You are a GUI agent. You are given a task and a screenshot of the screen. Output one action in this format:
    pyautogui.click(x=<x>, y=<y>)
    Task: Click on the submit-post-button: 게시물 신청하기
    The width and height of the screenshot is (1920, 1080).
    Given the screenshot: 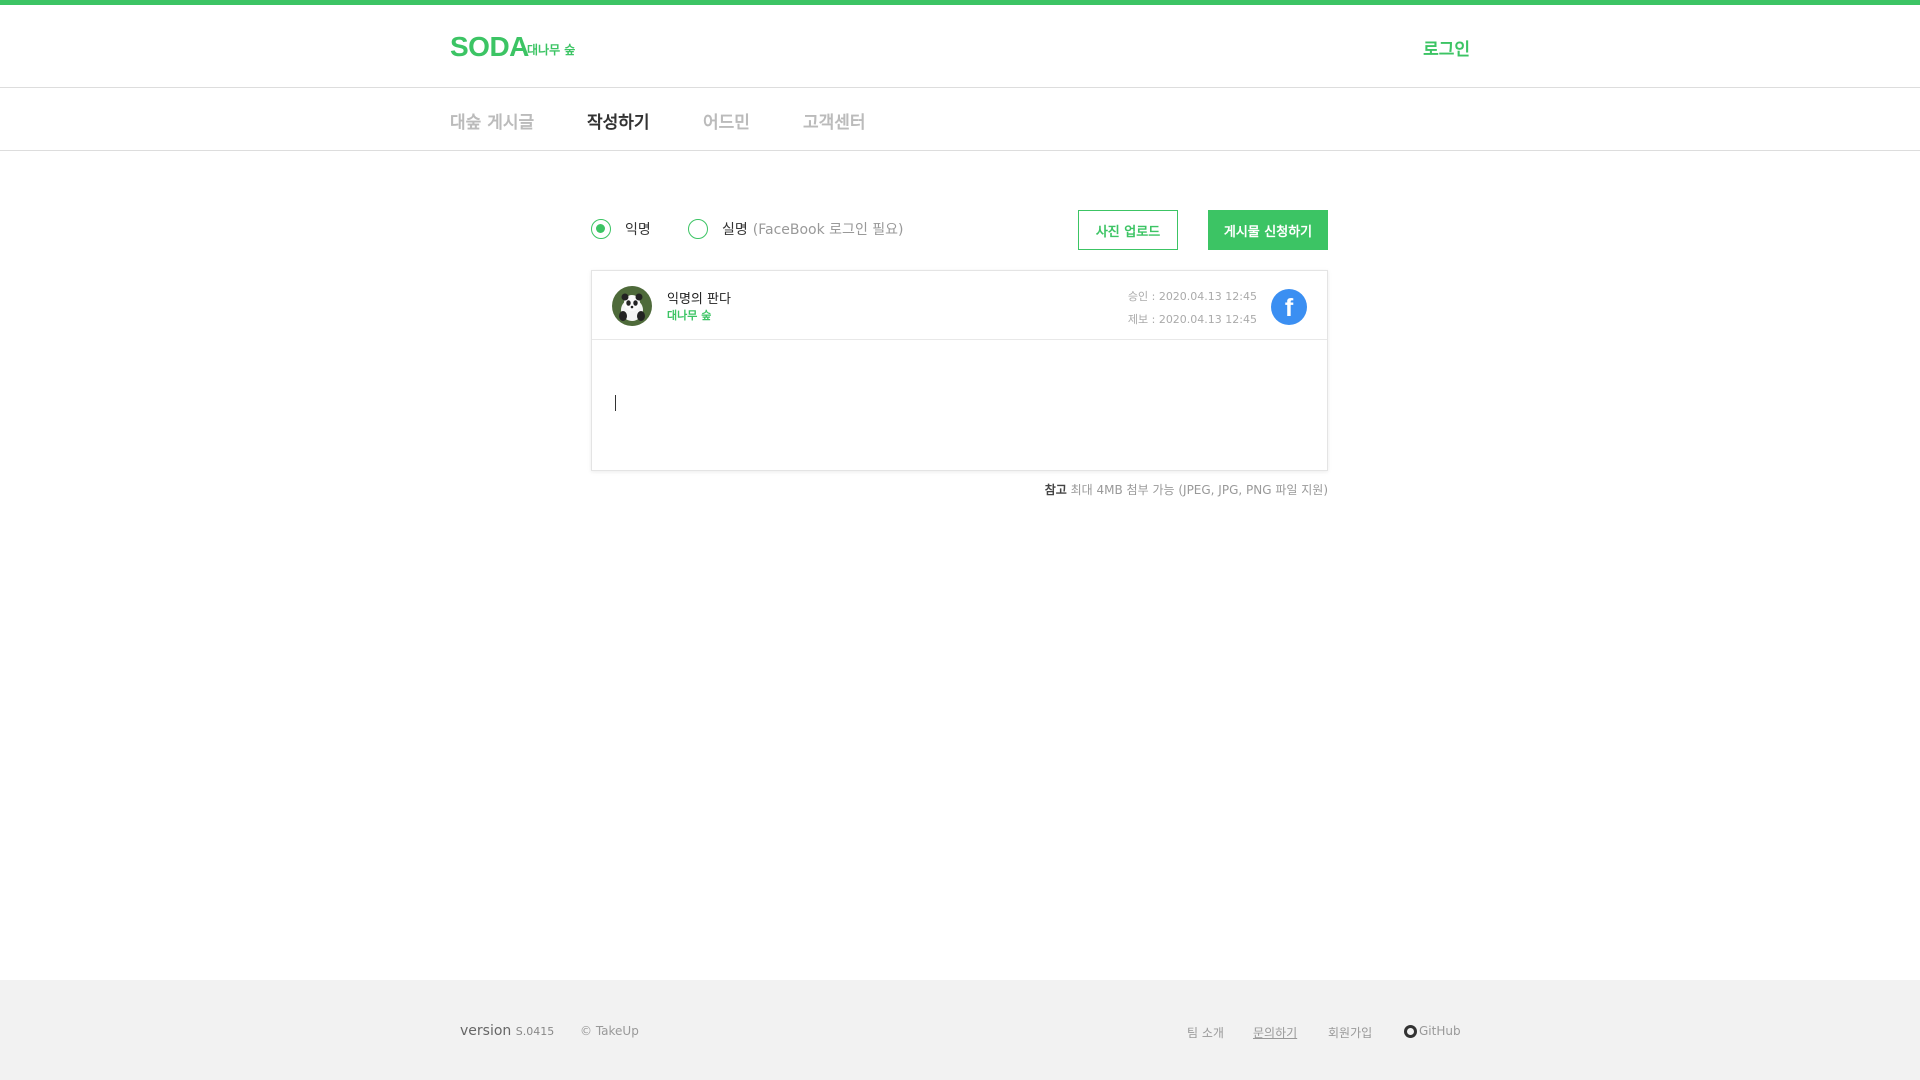 What is the action you would take?
    pyautogui.click(x=1268, y=230)
    